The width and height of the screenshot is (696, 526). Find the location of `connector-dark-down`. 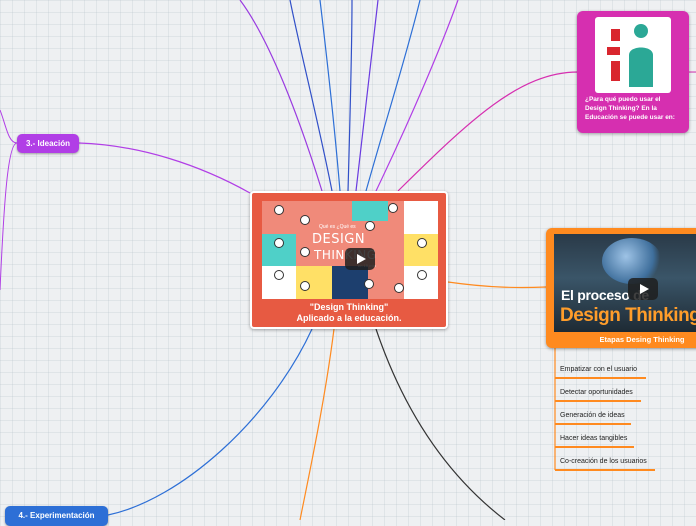

connector-dark-down is located at coordinates (440, 424).